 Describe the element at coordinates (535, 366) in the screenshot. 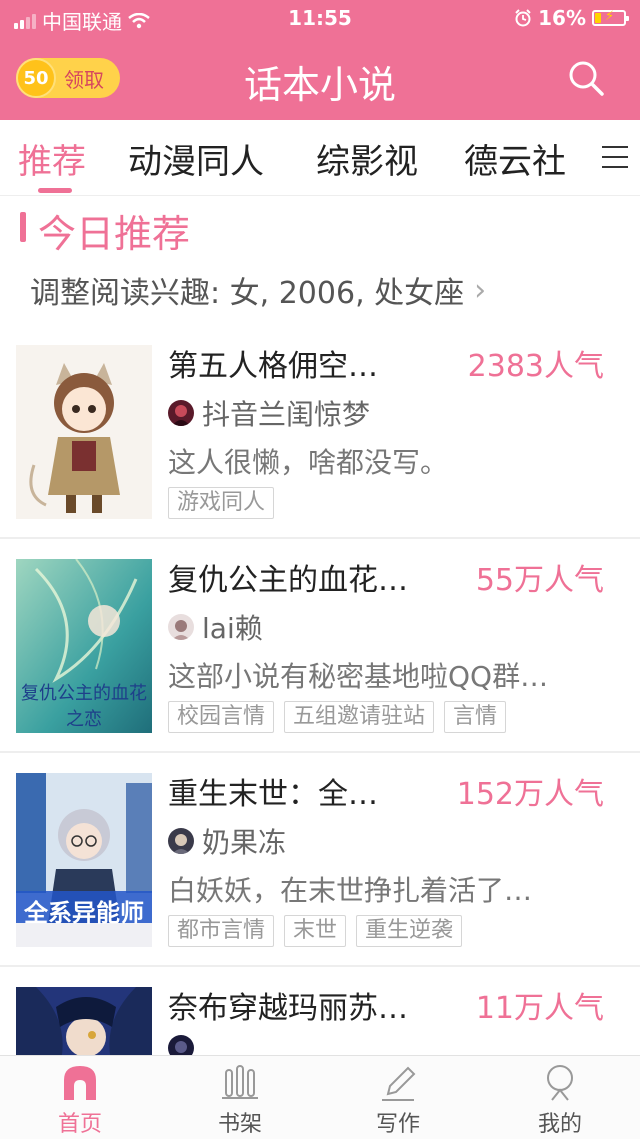

I see `popularity-count: 2383人气` at that location.